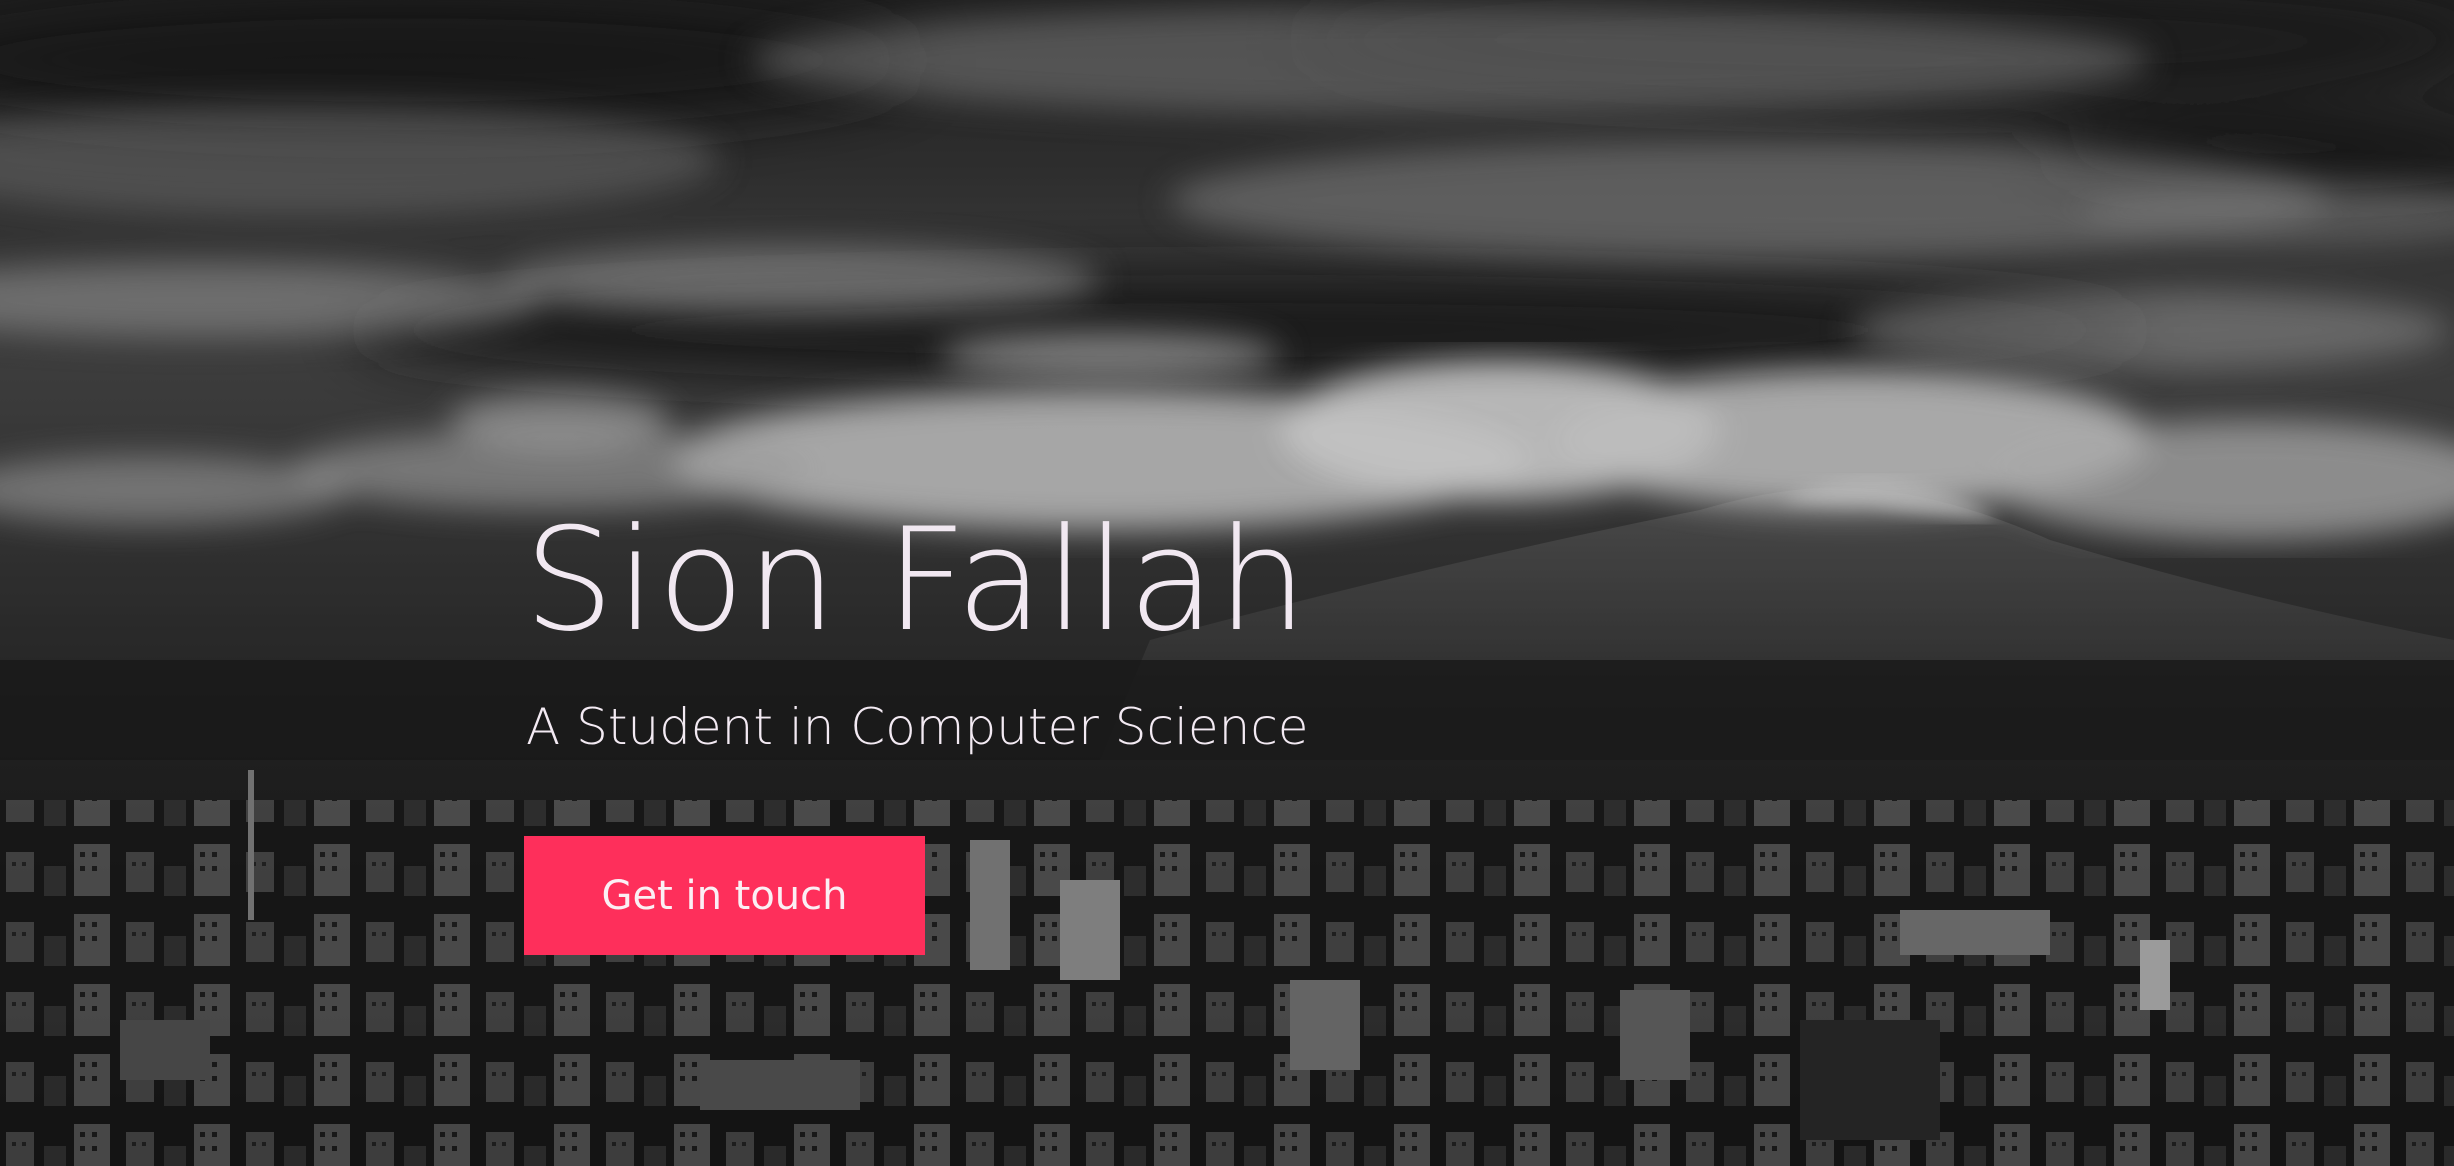 This screenshot has height=1166, width=2454. I want to click on get-in-touch-button: Get in touch, so click(724, 895).